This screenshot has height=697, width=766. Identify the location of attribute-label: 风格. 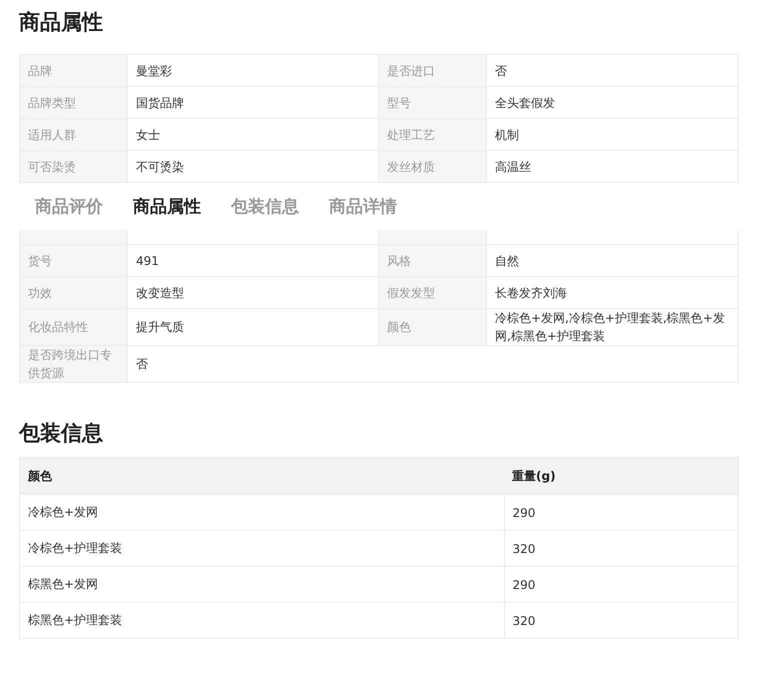
(432, 260).